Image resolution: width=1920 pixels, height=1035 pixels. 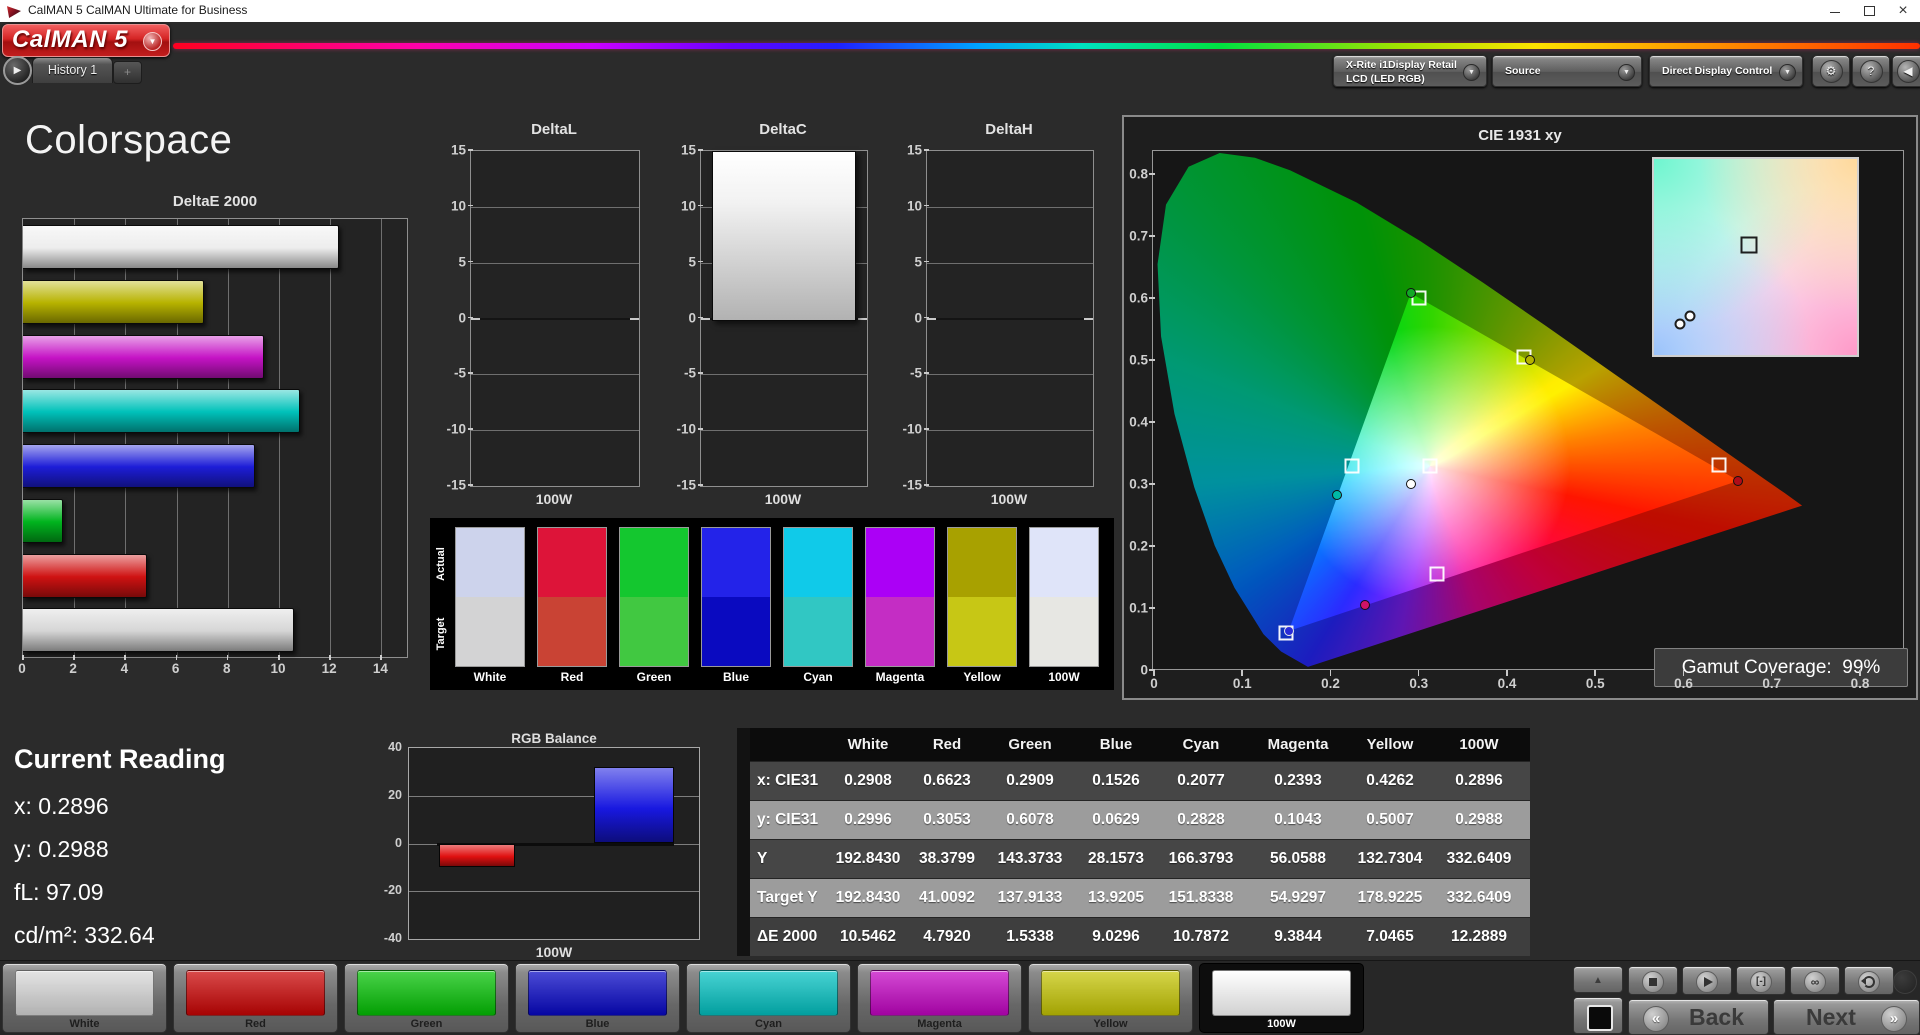 What do you see at coordinates (17, 70) in the screenshot?
I see `tab-scroll-button: ▶` at bounding box center [17, 70].